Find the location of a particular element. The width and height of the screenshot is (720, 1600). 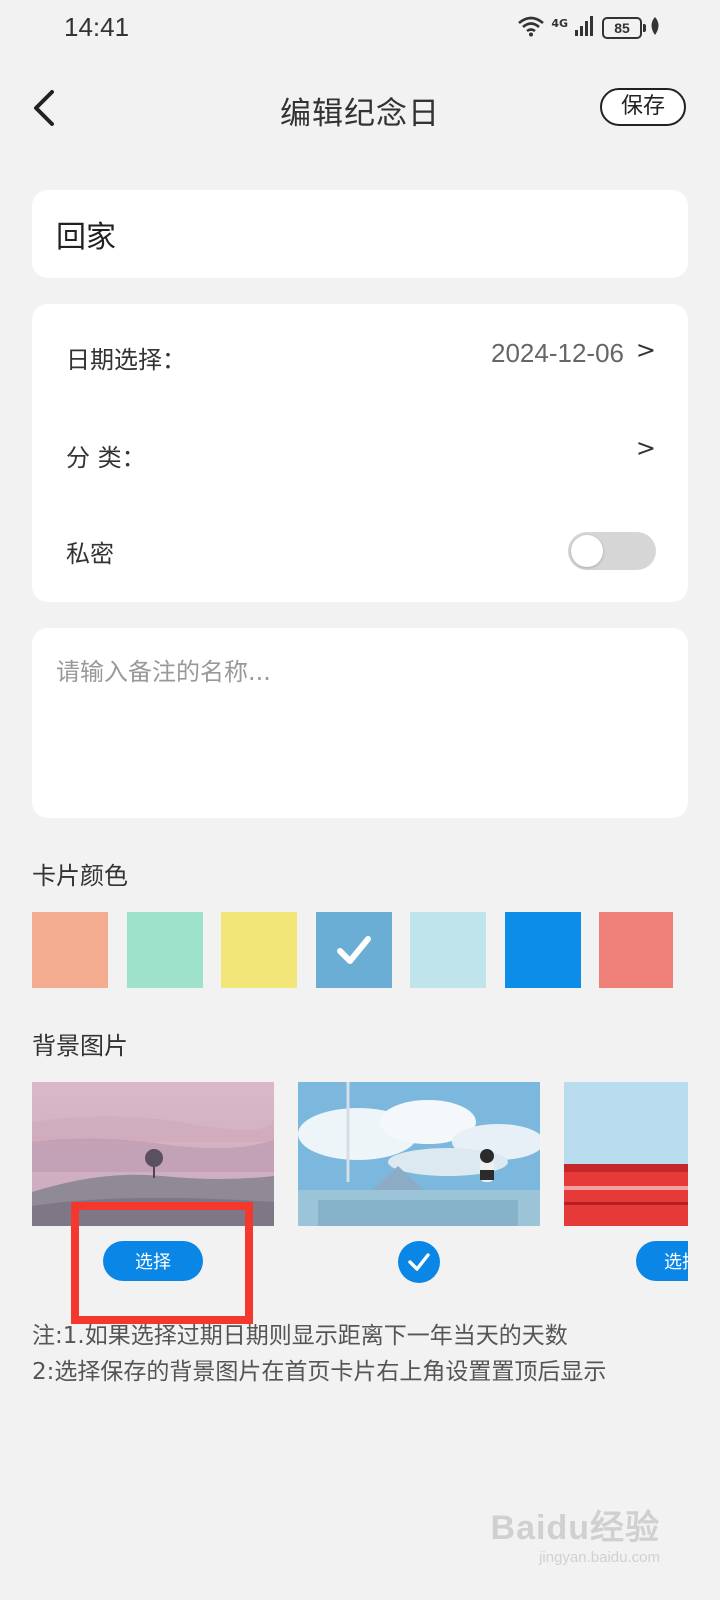

selected-check-icon is located at coordinates (419, 1262).